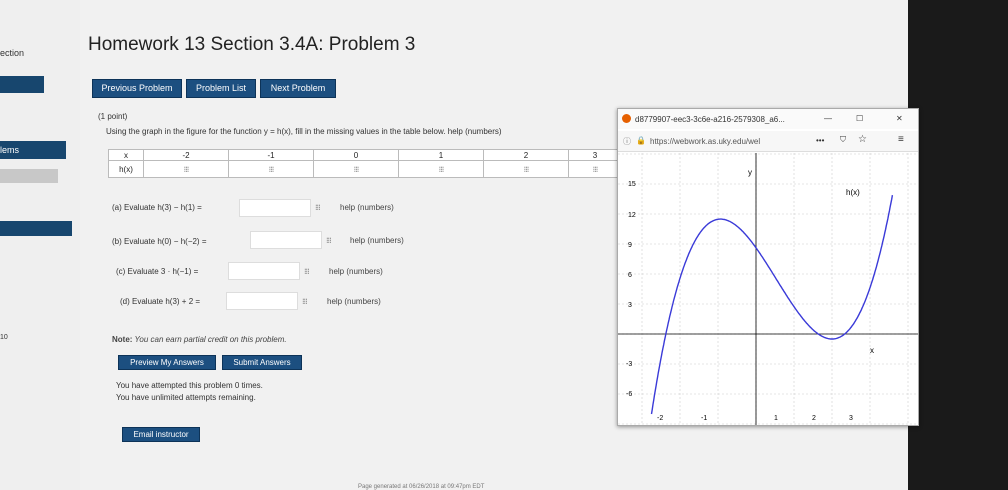 This screenshot has height=490, width=1008. Describe the element at coordinates (262, 301) in the screenshot. I see `answer-d-input` at that location.